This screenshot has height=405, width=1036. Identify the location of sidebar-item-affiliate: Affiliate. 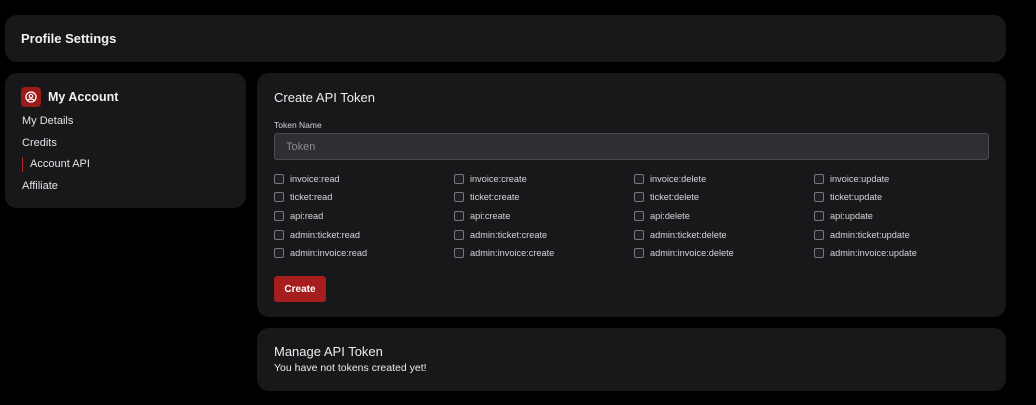
(56, 190).